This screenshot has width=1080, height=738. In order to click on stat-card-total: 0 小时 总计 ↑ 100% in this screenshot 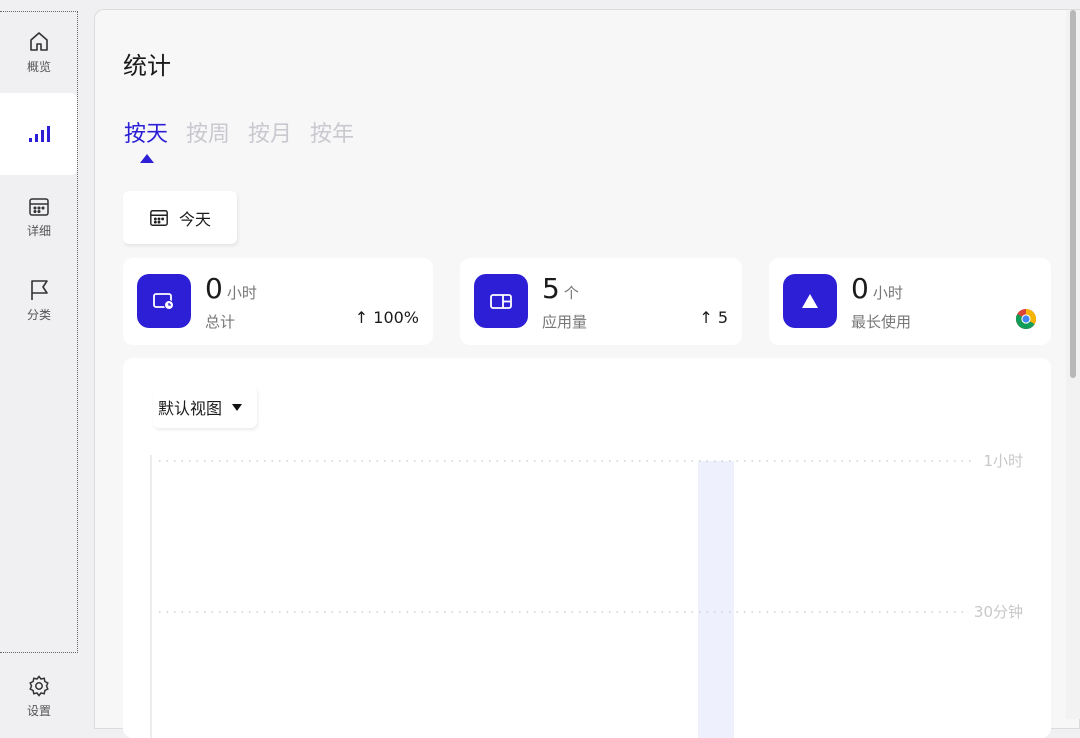, I will do `click(278, 301)`.